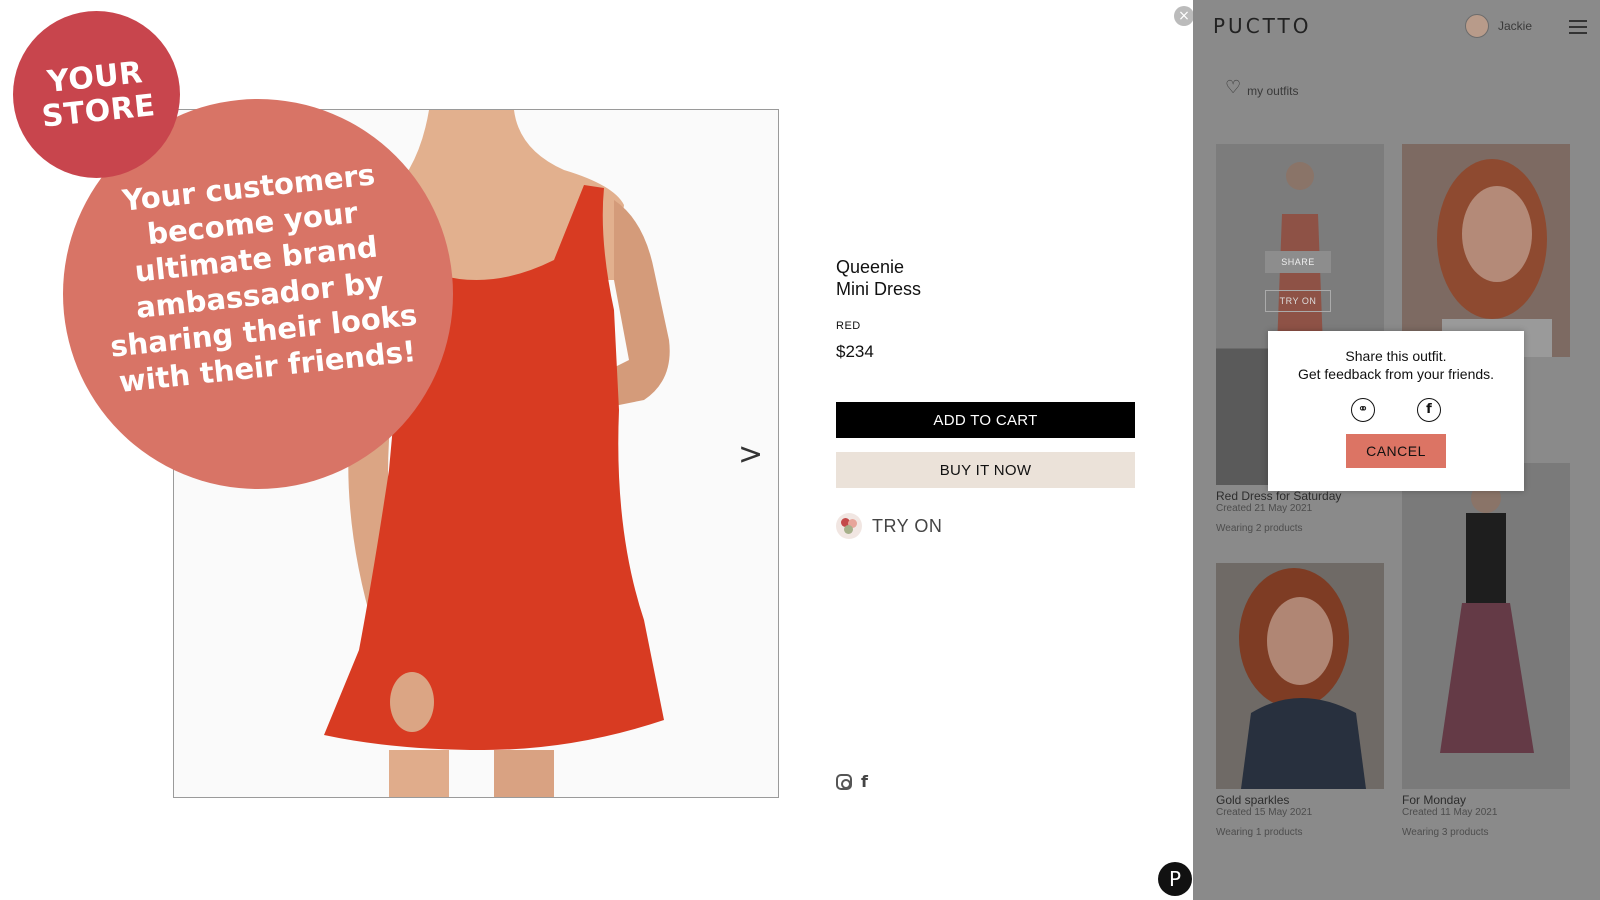 This screenshot has width=1600, height=900. Describe the element at coordinates (1262, 26) in the screenshot. I see `brand-logo: PUCTTO` at that location.